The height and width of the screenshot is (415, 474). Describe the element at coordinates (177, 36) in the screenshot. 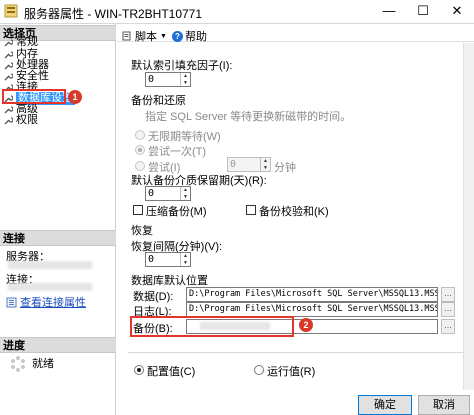

I see `help-icon: ?` at that location.